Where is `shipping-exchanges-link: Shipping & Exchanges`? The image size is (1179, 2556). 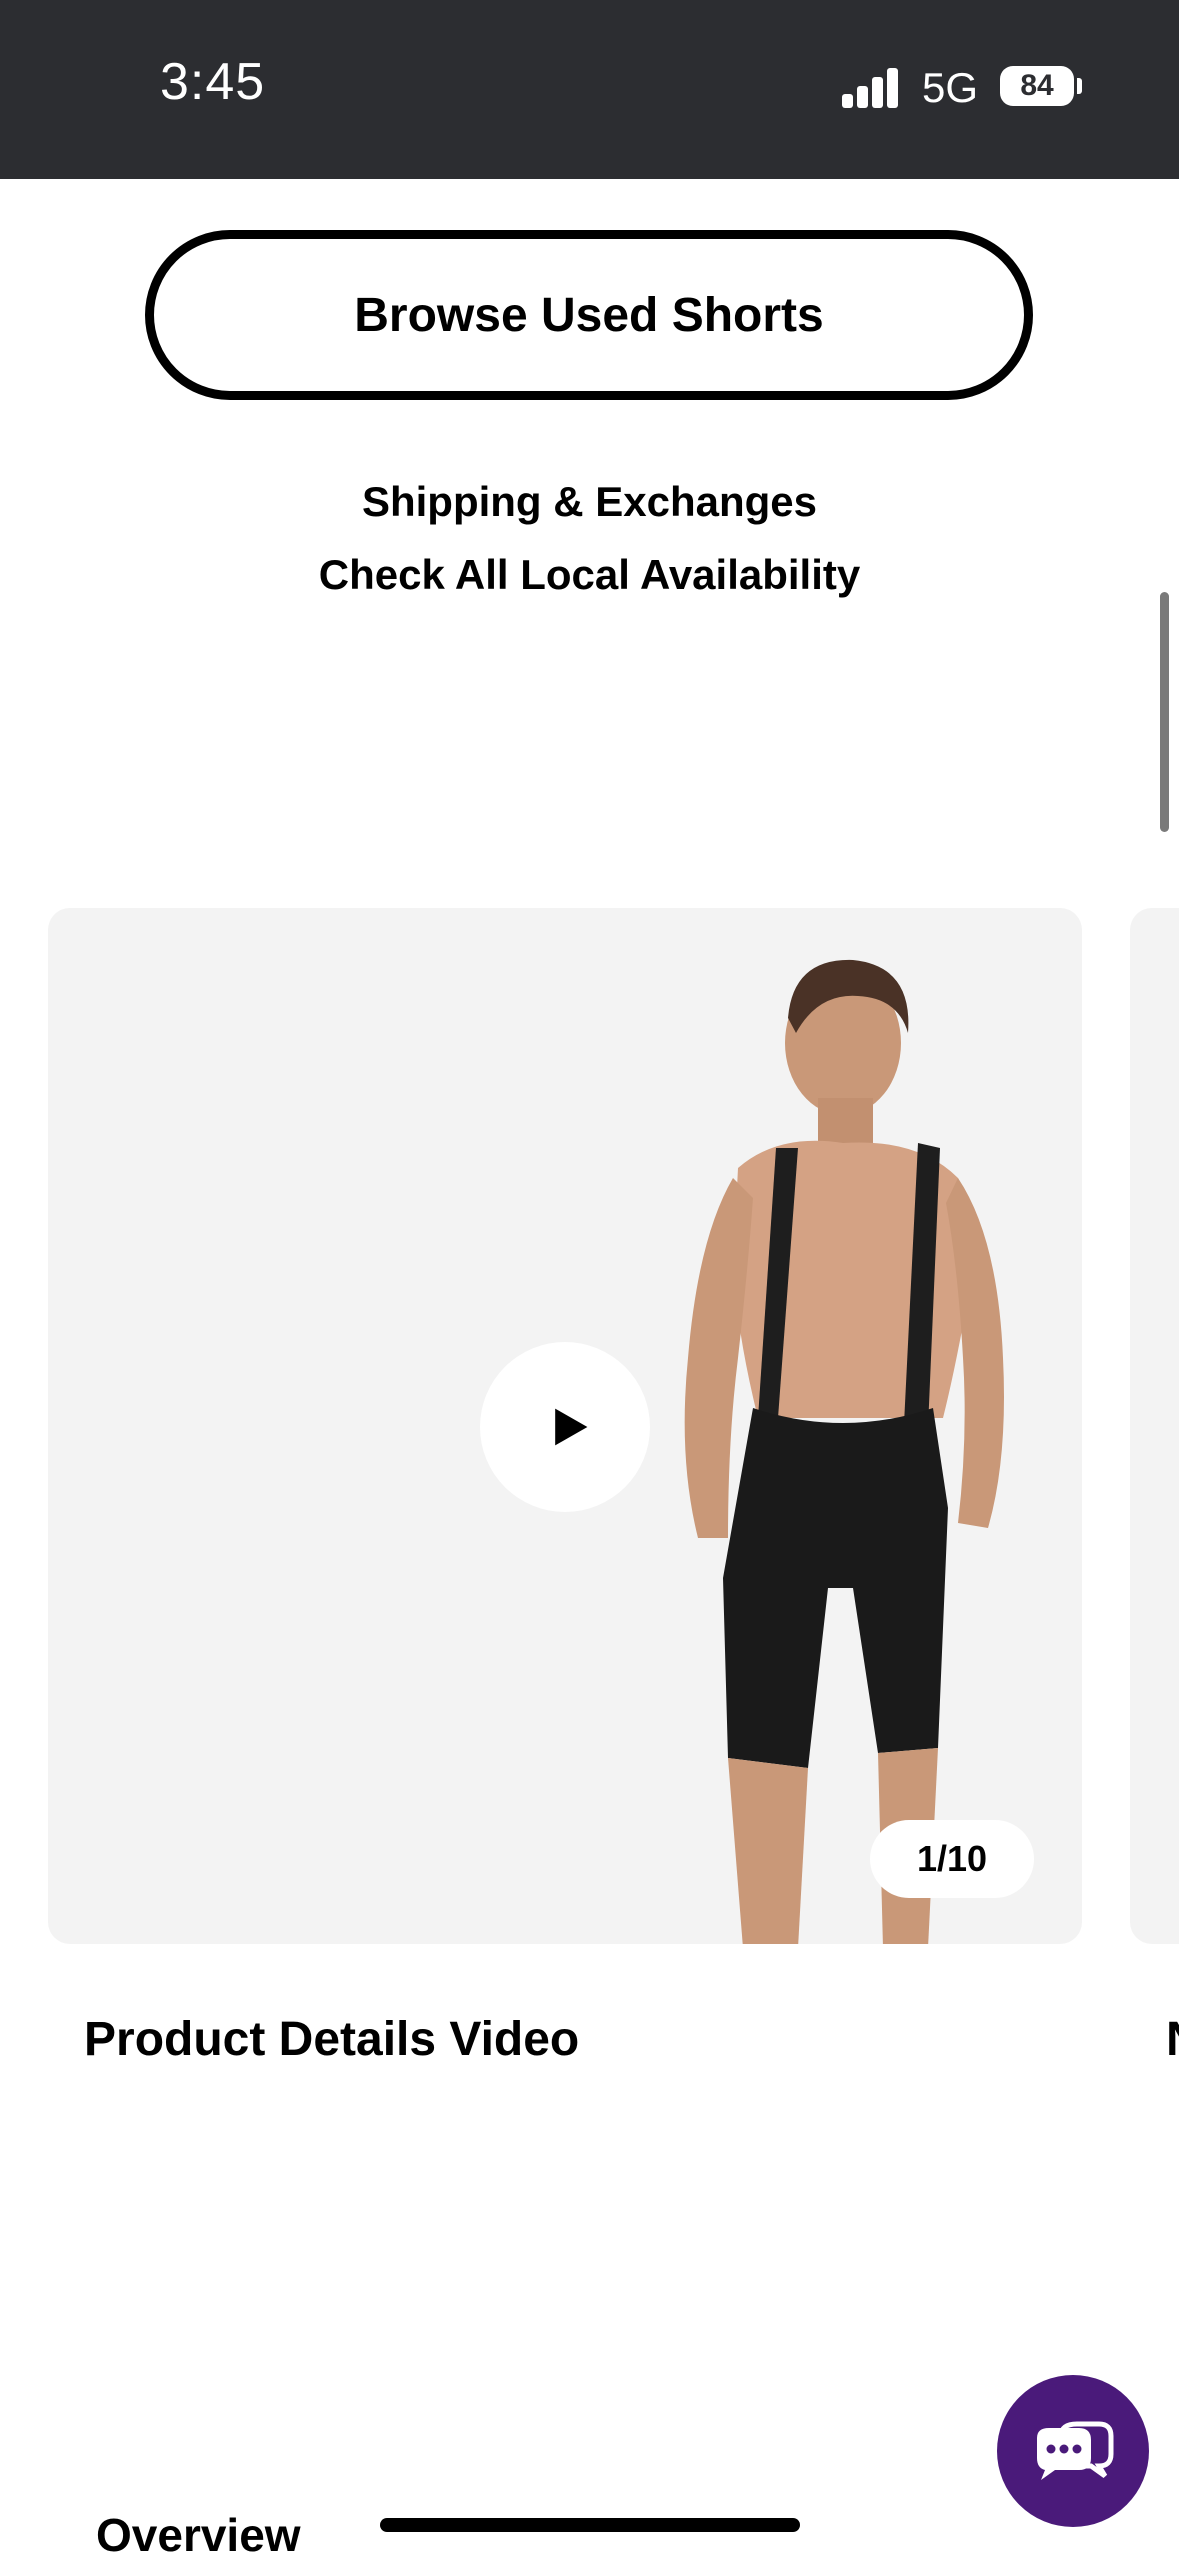 shipping-exchanges-link: Shipping & Exchanges is located at coordinates (589, 502).